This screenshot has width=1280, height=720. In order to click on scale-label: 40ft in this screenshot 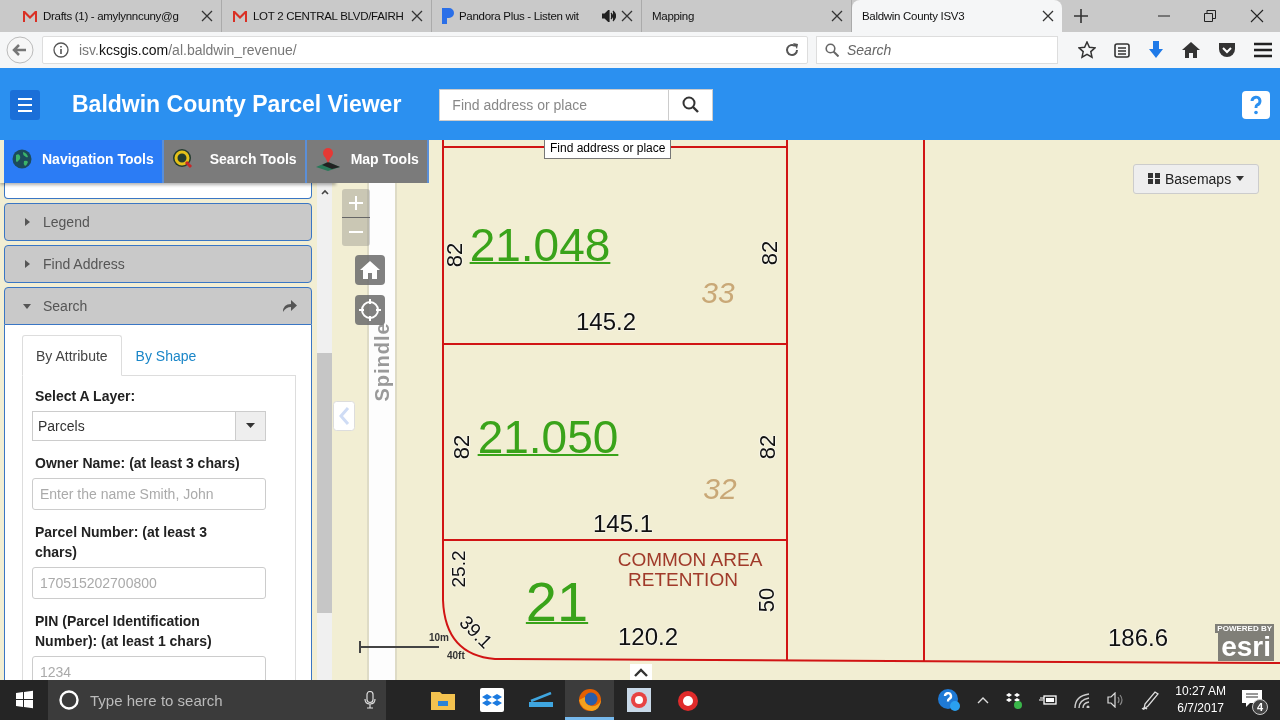, I will do `click(456, 655)`.